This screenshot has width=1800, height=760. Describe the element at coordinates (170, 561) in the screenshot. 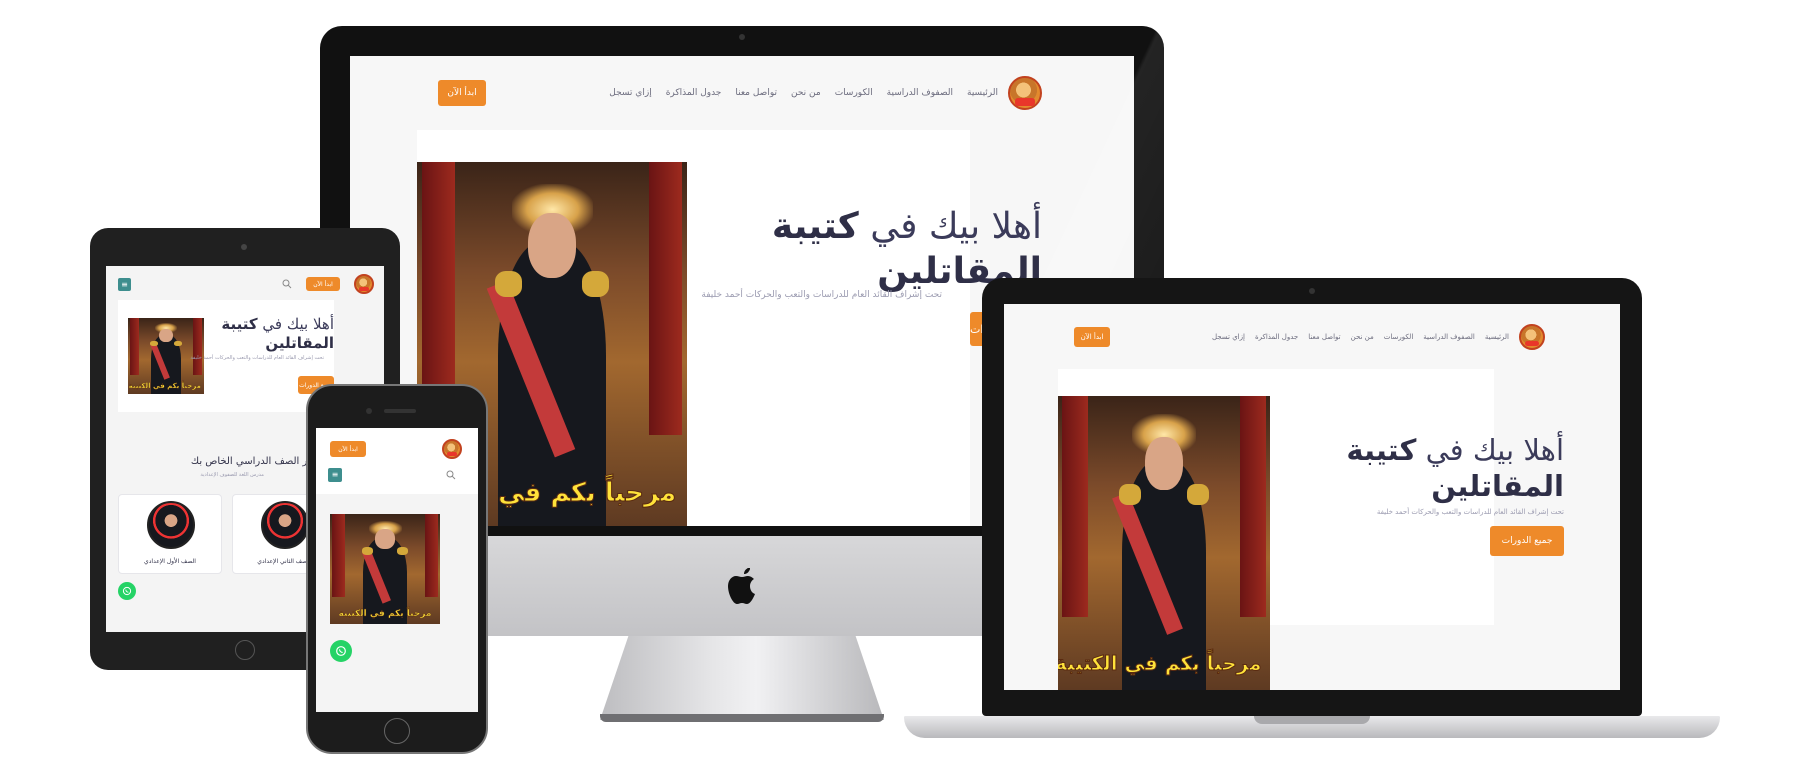

I see `grade-label: الصف الأول الإعدادي` at that location.